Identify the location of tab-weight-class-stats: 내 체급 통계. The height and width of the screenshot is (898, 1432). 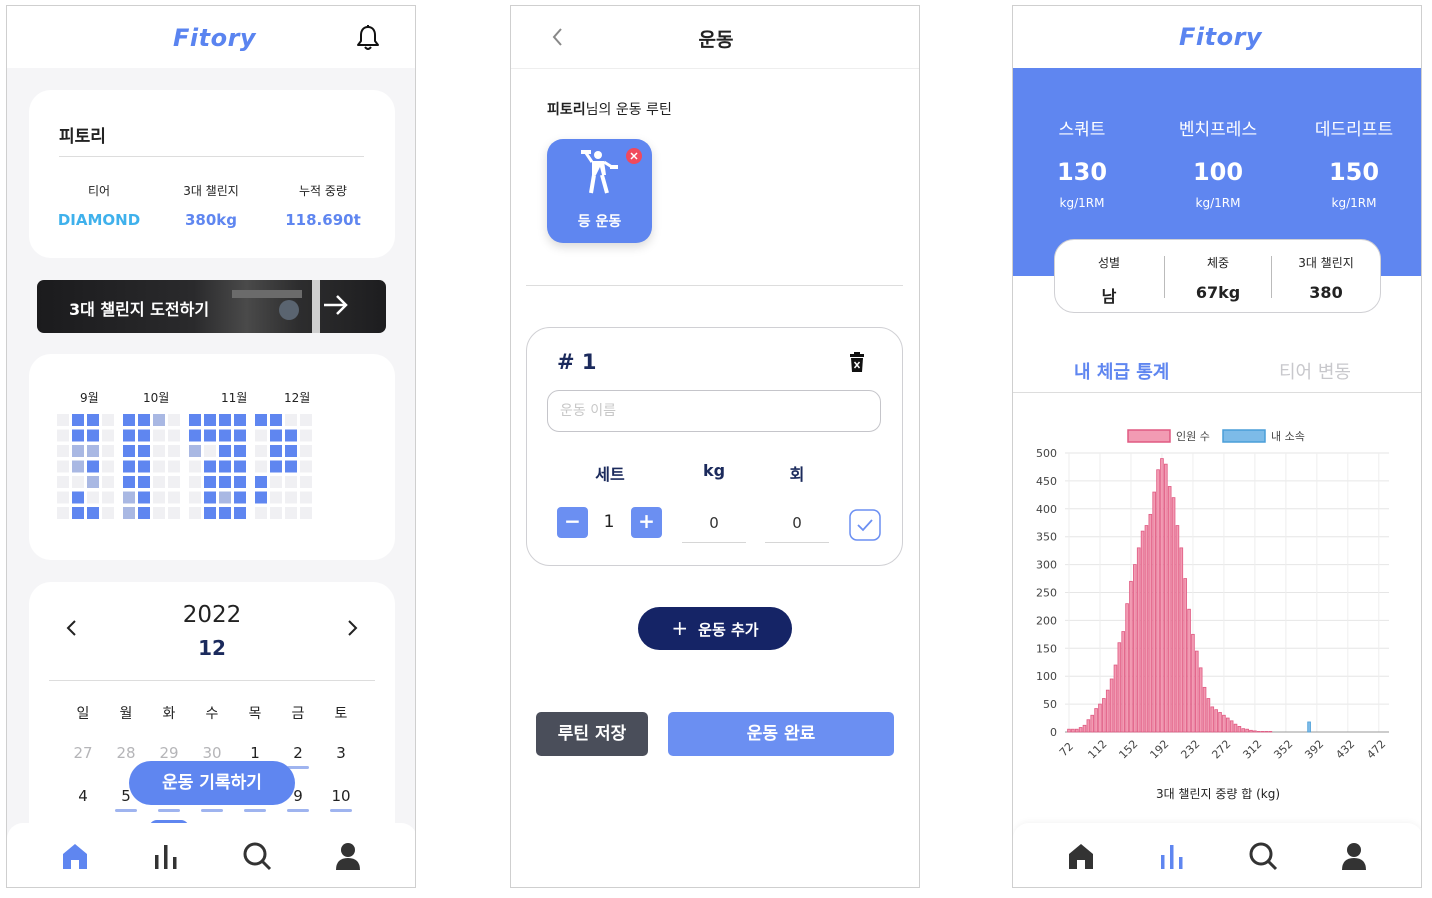
(1121, 371).